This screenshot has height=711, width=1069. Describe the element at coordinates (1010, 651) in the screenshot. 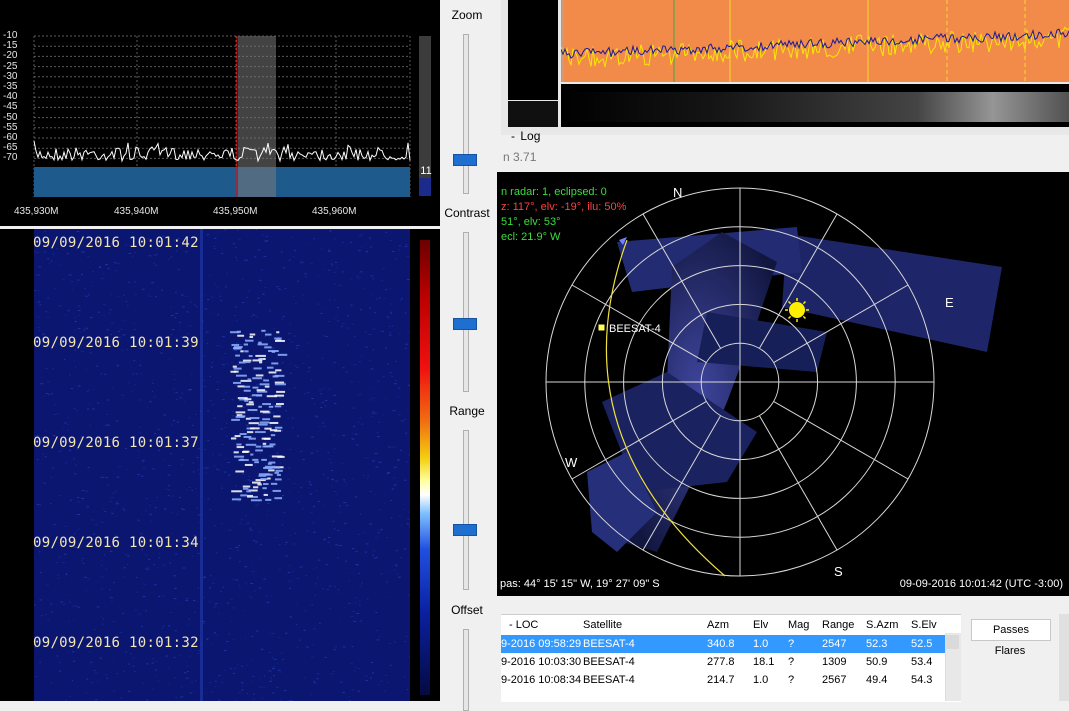

I see `flares-button: Flares` at that location.